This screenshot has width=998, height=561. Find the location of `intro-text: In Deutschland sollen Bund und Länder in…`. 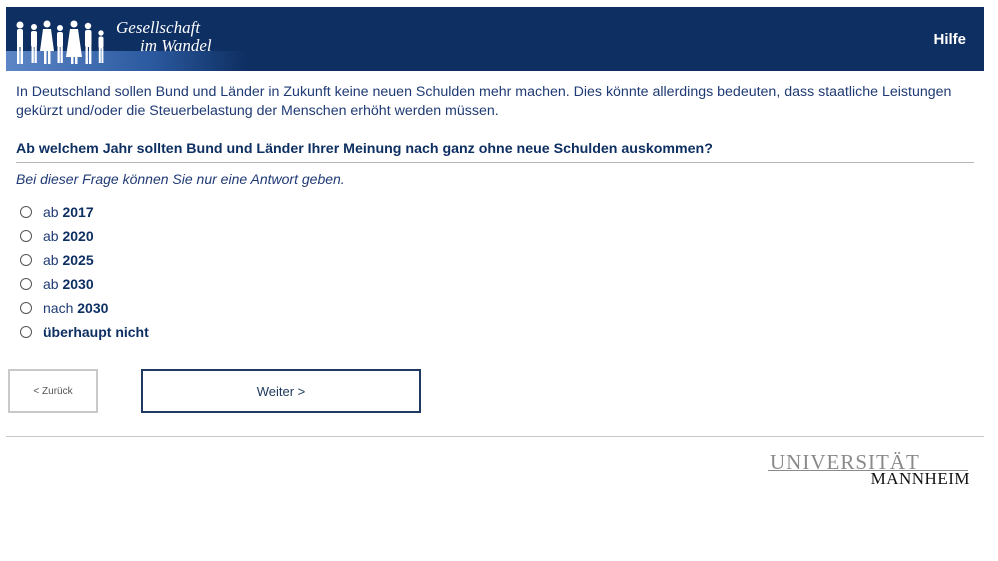

intro-text: In Deutschland sollen Bund und Länder in… is located at coordinates (484, 101).